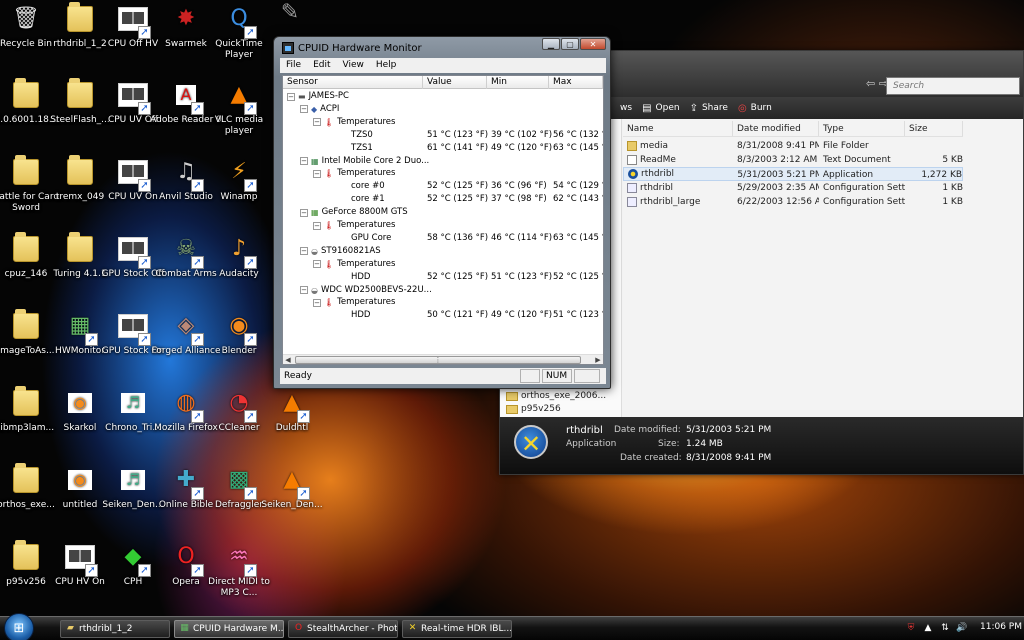  Describe the element at coordinates (186, 95) in the screenshot. I see `adobe-reader-icon-glyph: A` at that location.